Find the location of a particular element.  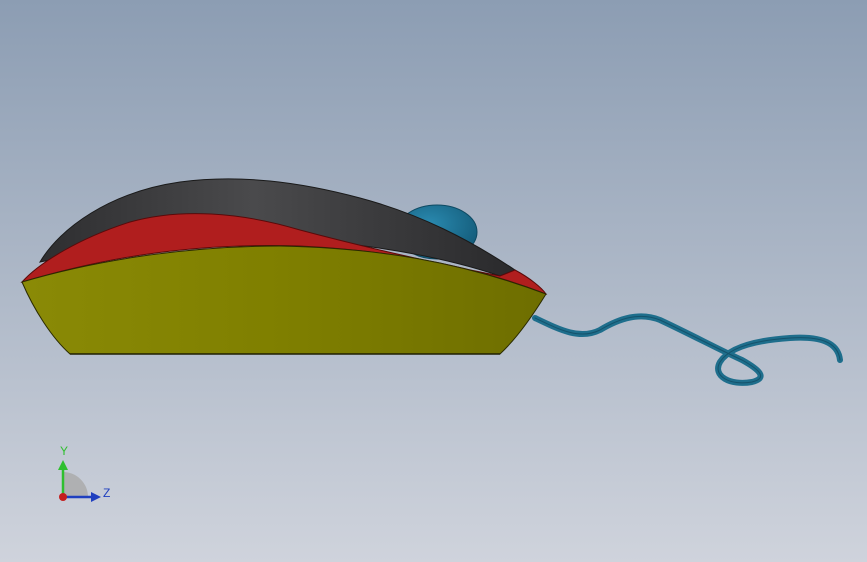

y-axis-label: Y is located at coordinates (64, 451).